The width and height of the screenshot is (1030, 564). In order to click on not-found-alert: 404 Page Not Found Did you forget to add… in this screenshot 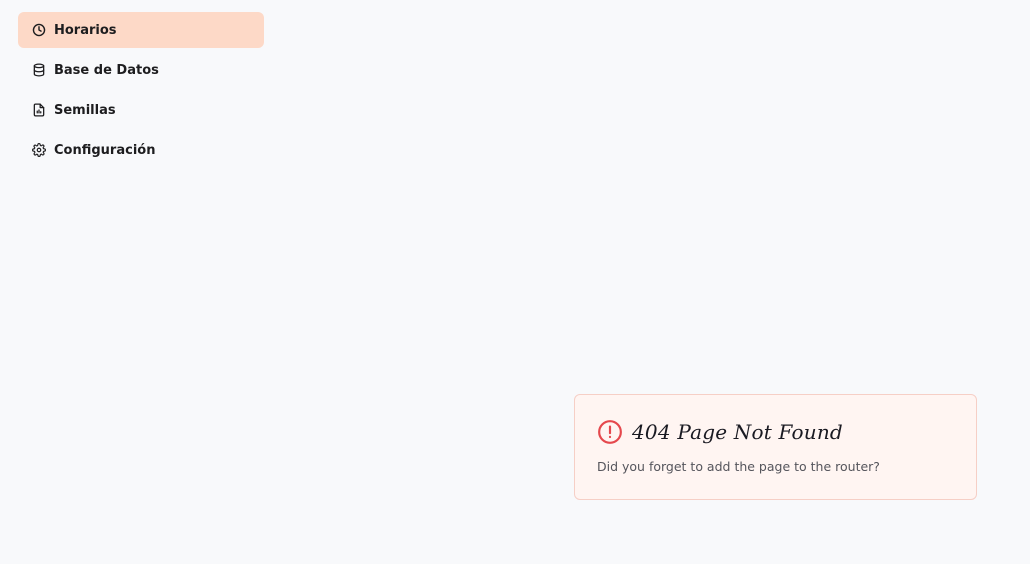, I will do `click(775, 447)`.